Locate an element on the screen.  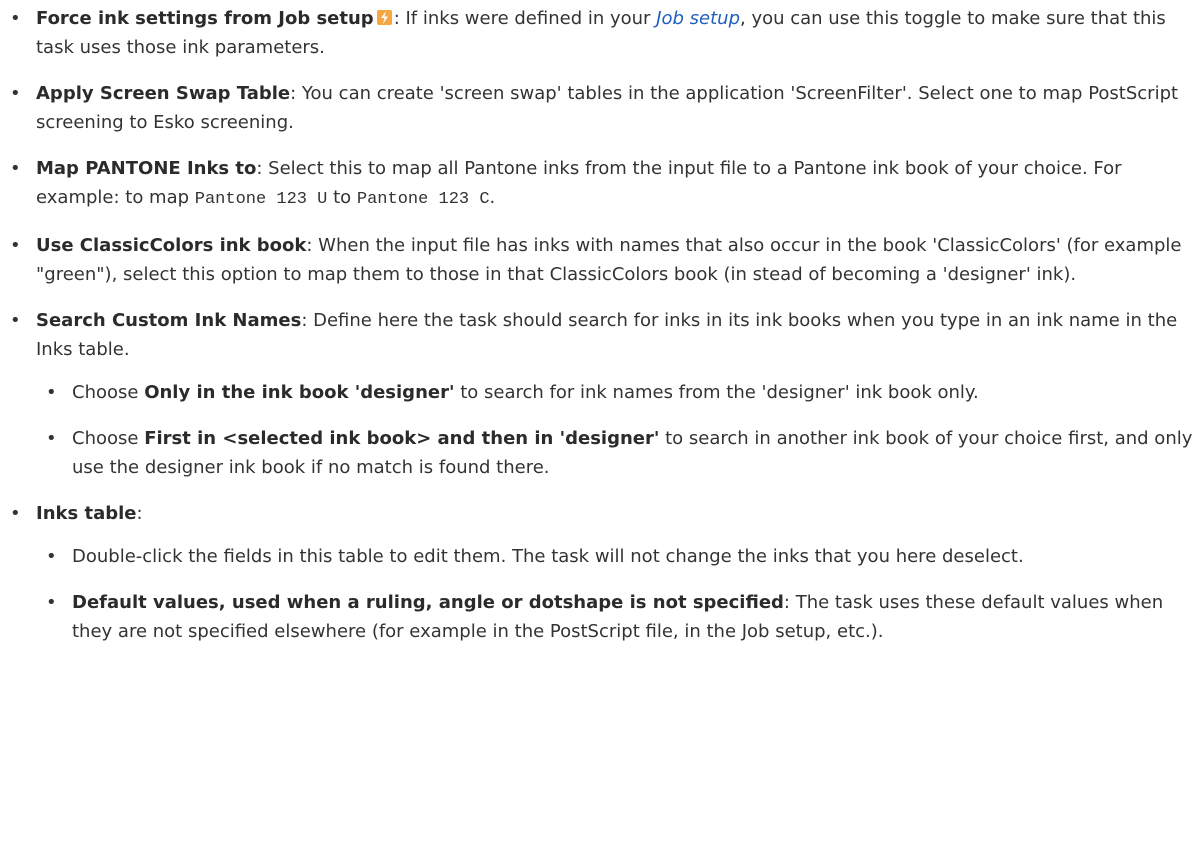
option-title: Apply Screen Swap Table is located at coordinates (163, 93).